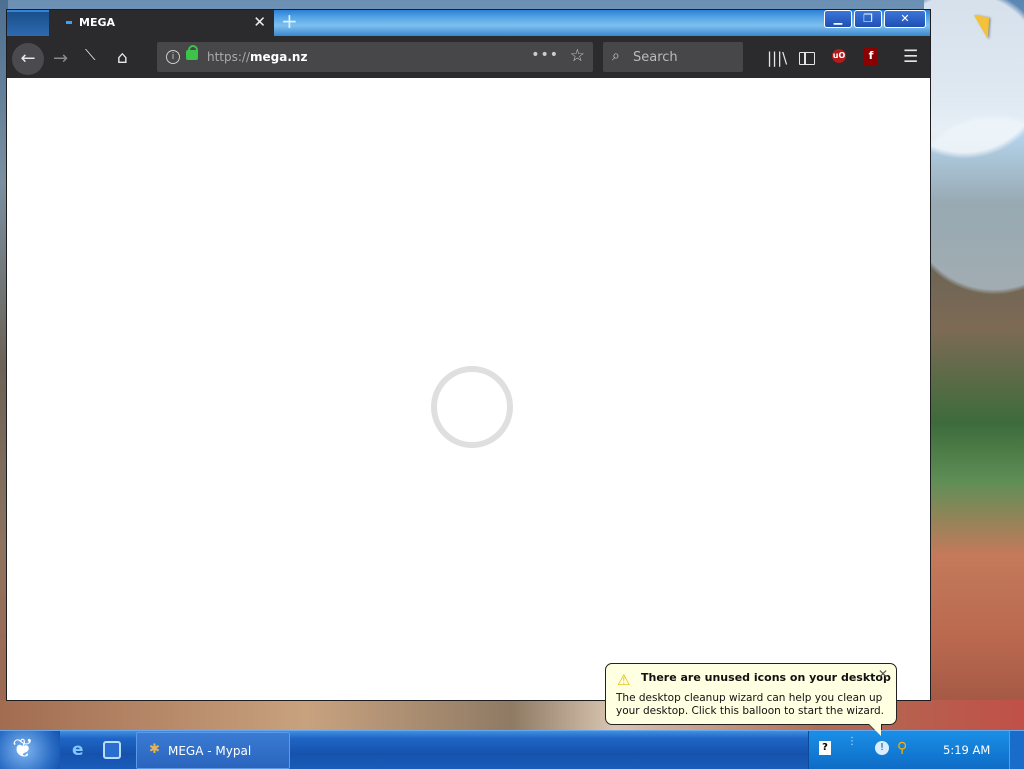 The height and width of the screenshot is (769, 1024). I want to click on taskbar-item-label: MEGA - Mypal, so click(210, 751).